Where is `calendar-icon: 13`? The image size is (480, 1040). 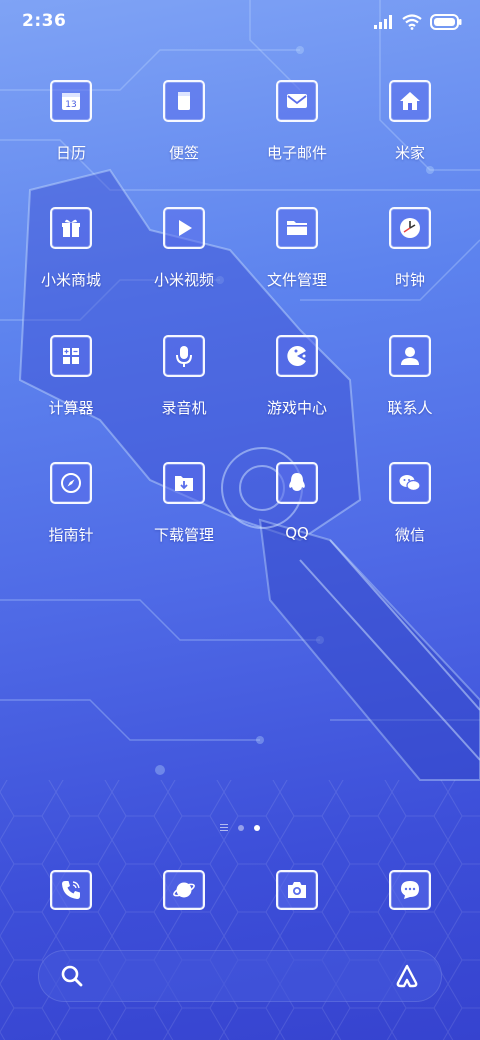 calendar-icon: 13 is located at coordinates (71, 101).